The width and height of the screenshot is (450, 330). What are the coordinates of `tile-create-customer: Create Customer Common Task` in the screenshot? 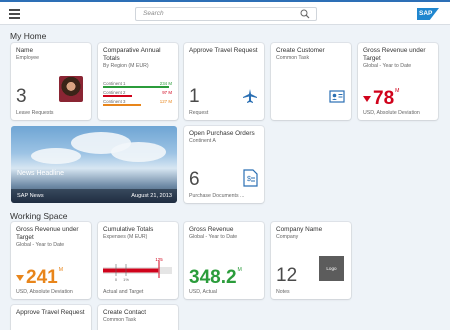 It's located at (311, 81).